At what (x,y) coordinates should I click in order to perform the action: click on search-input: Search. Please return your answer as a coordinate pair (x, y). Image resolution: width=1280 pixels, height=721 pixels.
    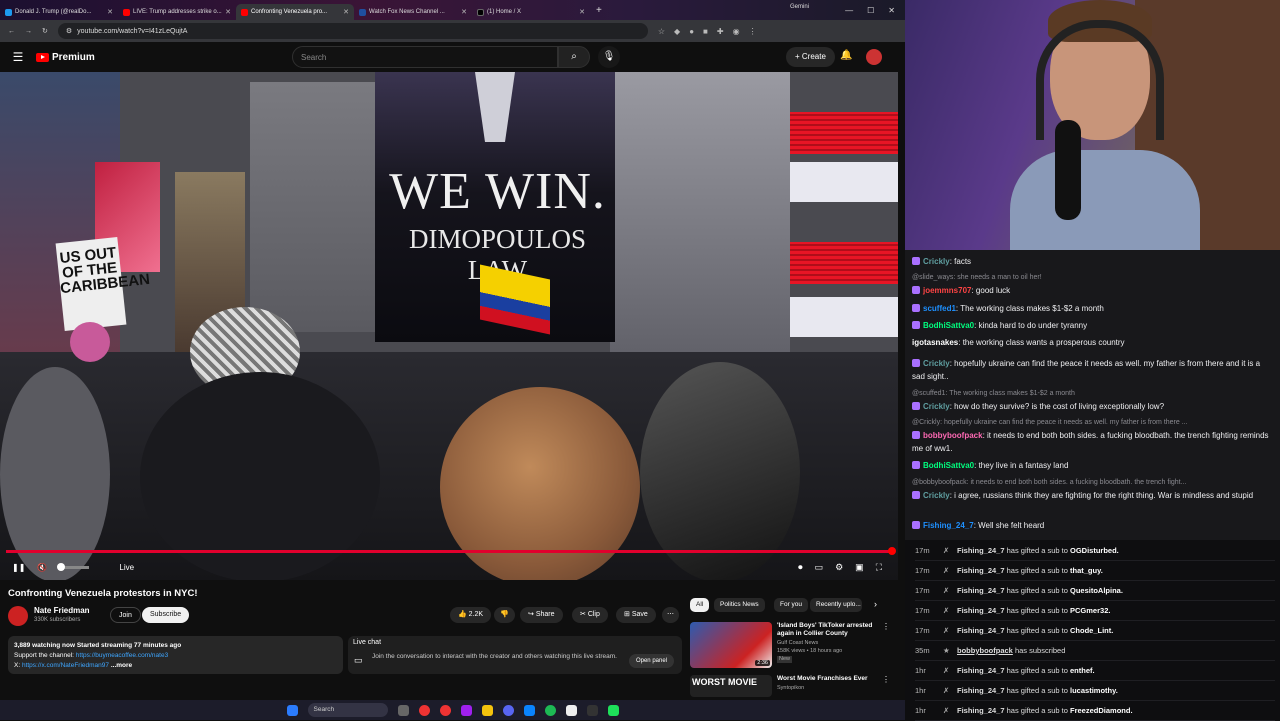
    Looking at the image, I should click on (425, 57).